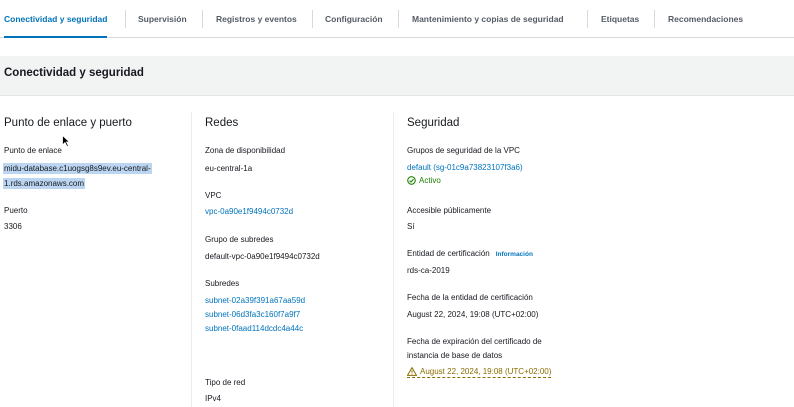  What do you see at coordinates (77, 168) in the screenshot?
I see `endpoint-value-line1: midu-database.c1uogsg8s9ev.eu-central-` at bounding box center [77, 168].